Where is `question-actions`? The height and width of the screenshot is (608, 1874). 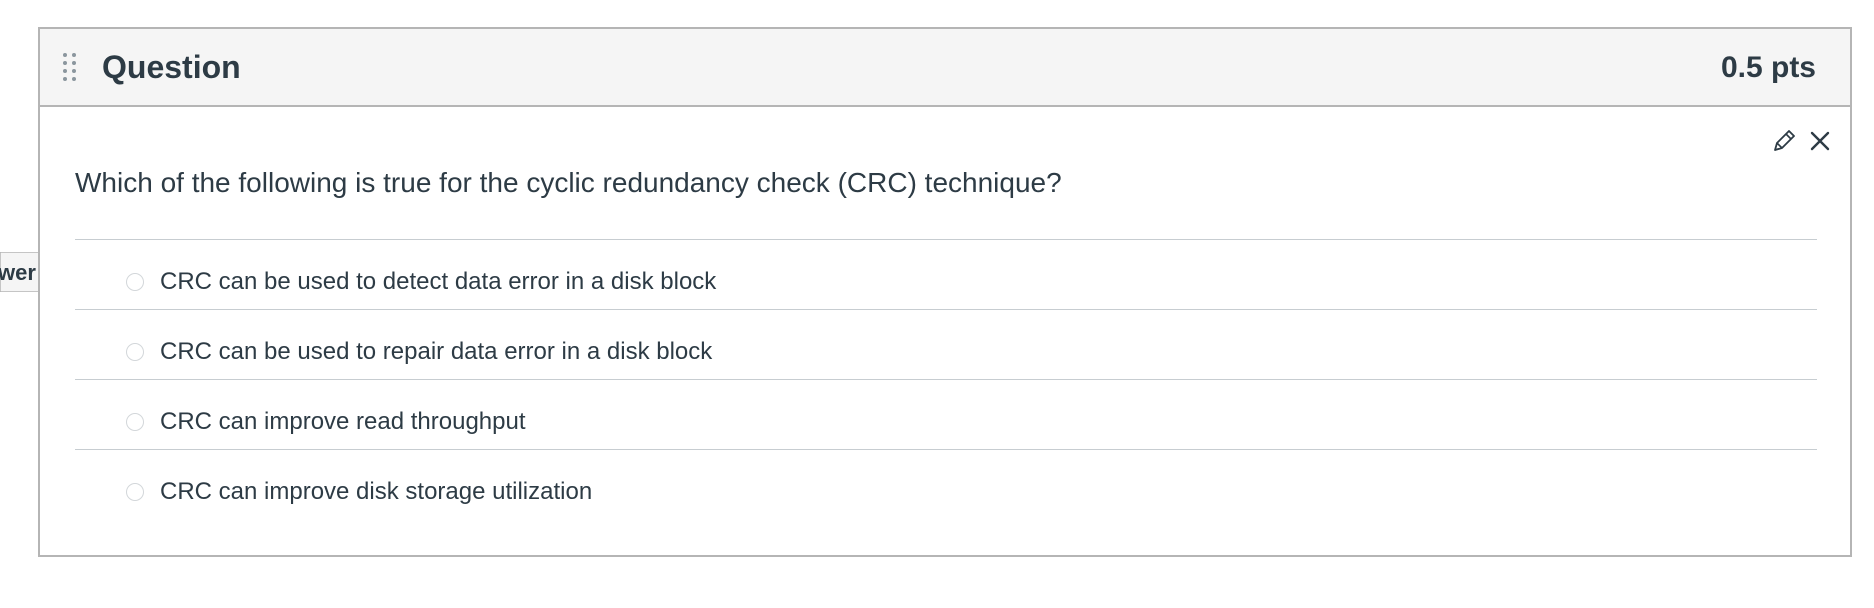 question-actions is located at coordinates (1802, 141).